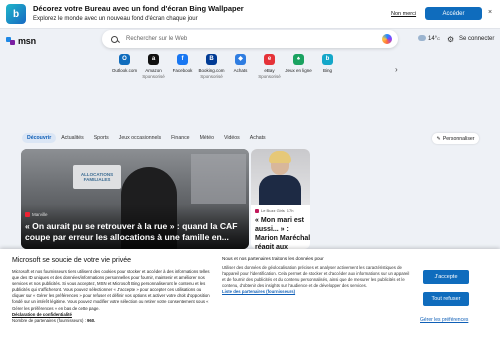  I want to click on tab-finance: Finance, so click(180, 138).